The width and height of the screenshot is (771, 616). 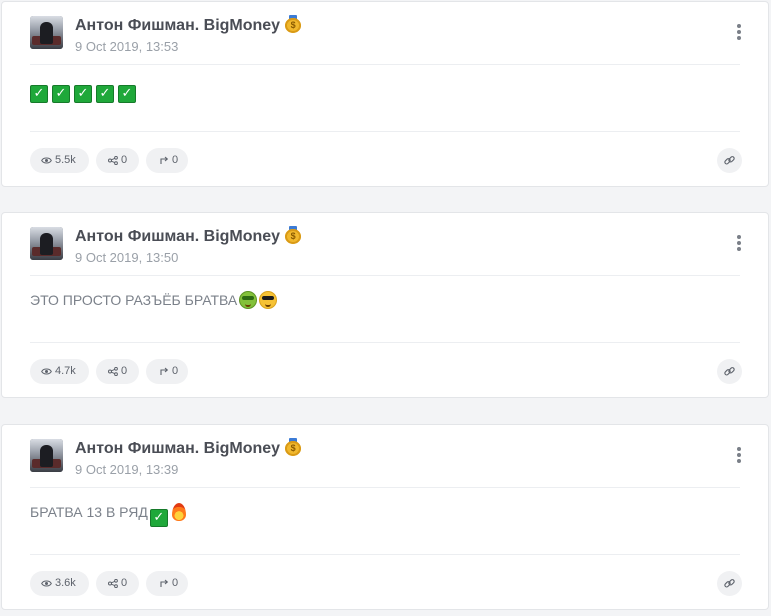 I want to click on post-body: ✓ ✓ ✓ ✓ ✓, so click(x=85, y=91).